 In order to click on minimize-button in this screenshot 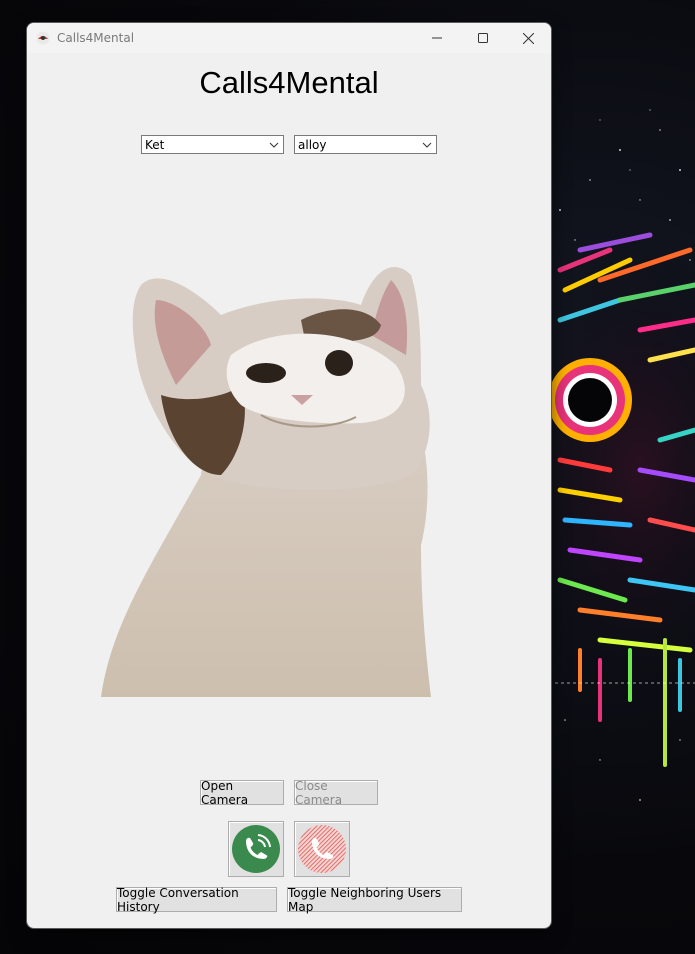, I will do `click(437, 38)`.